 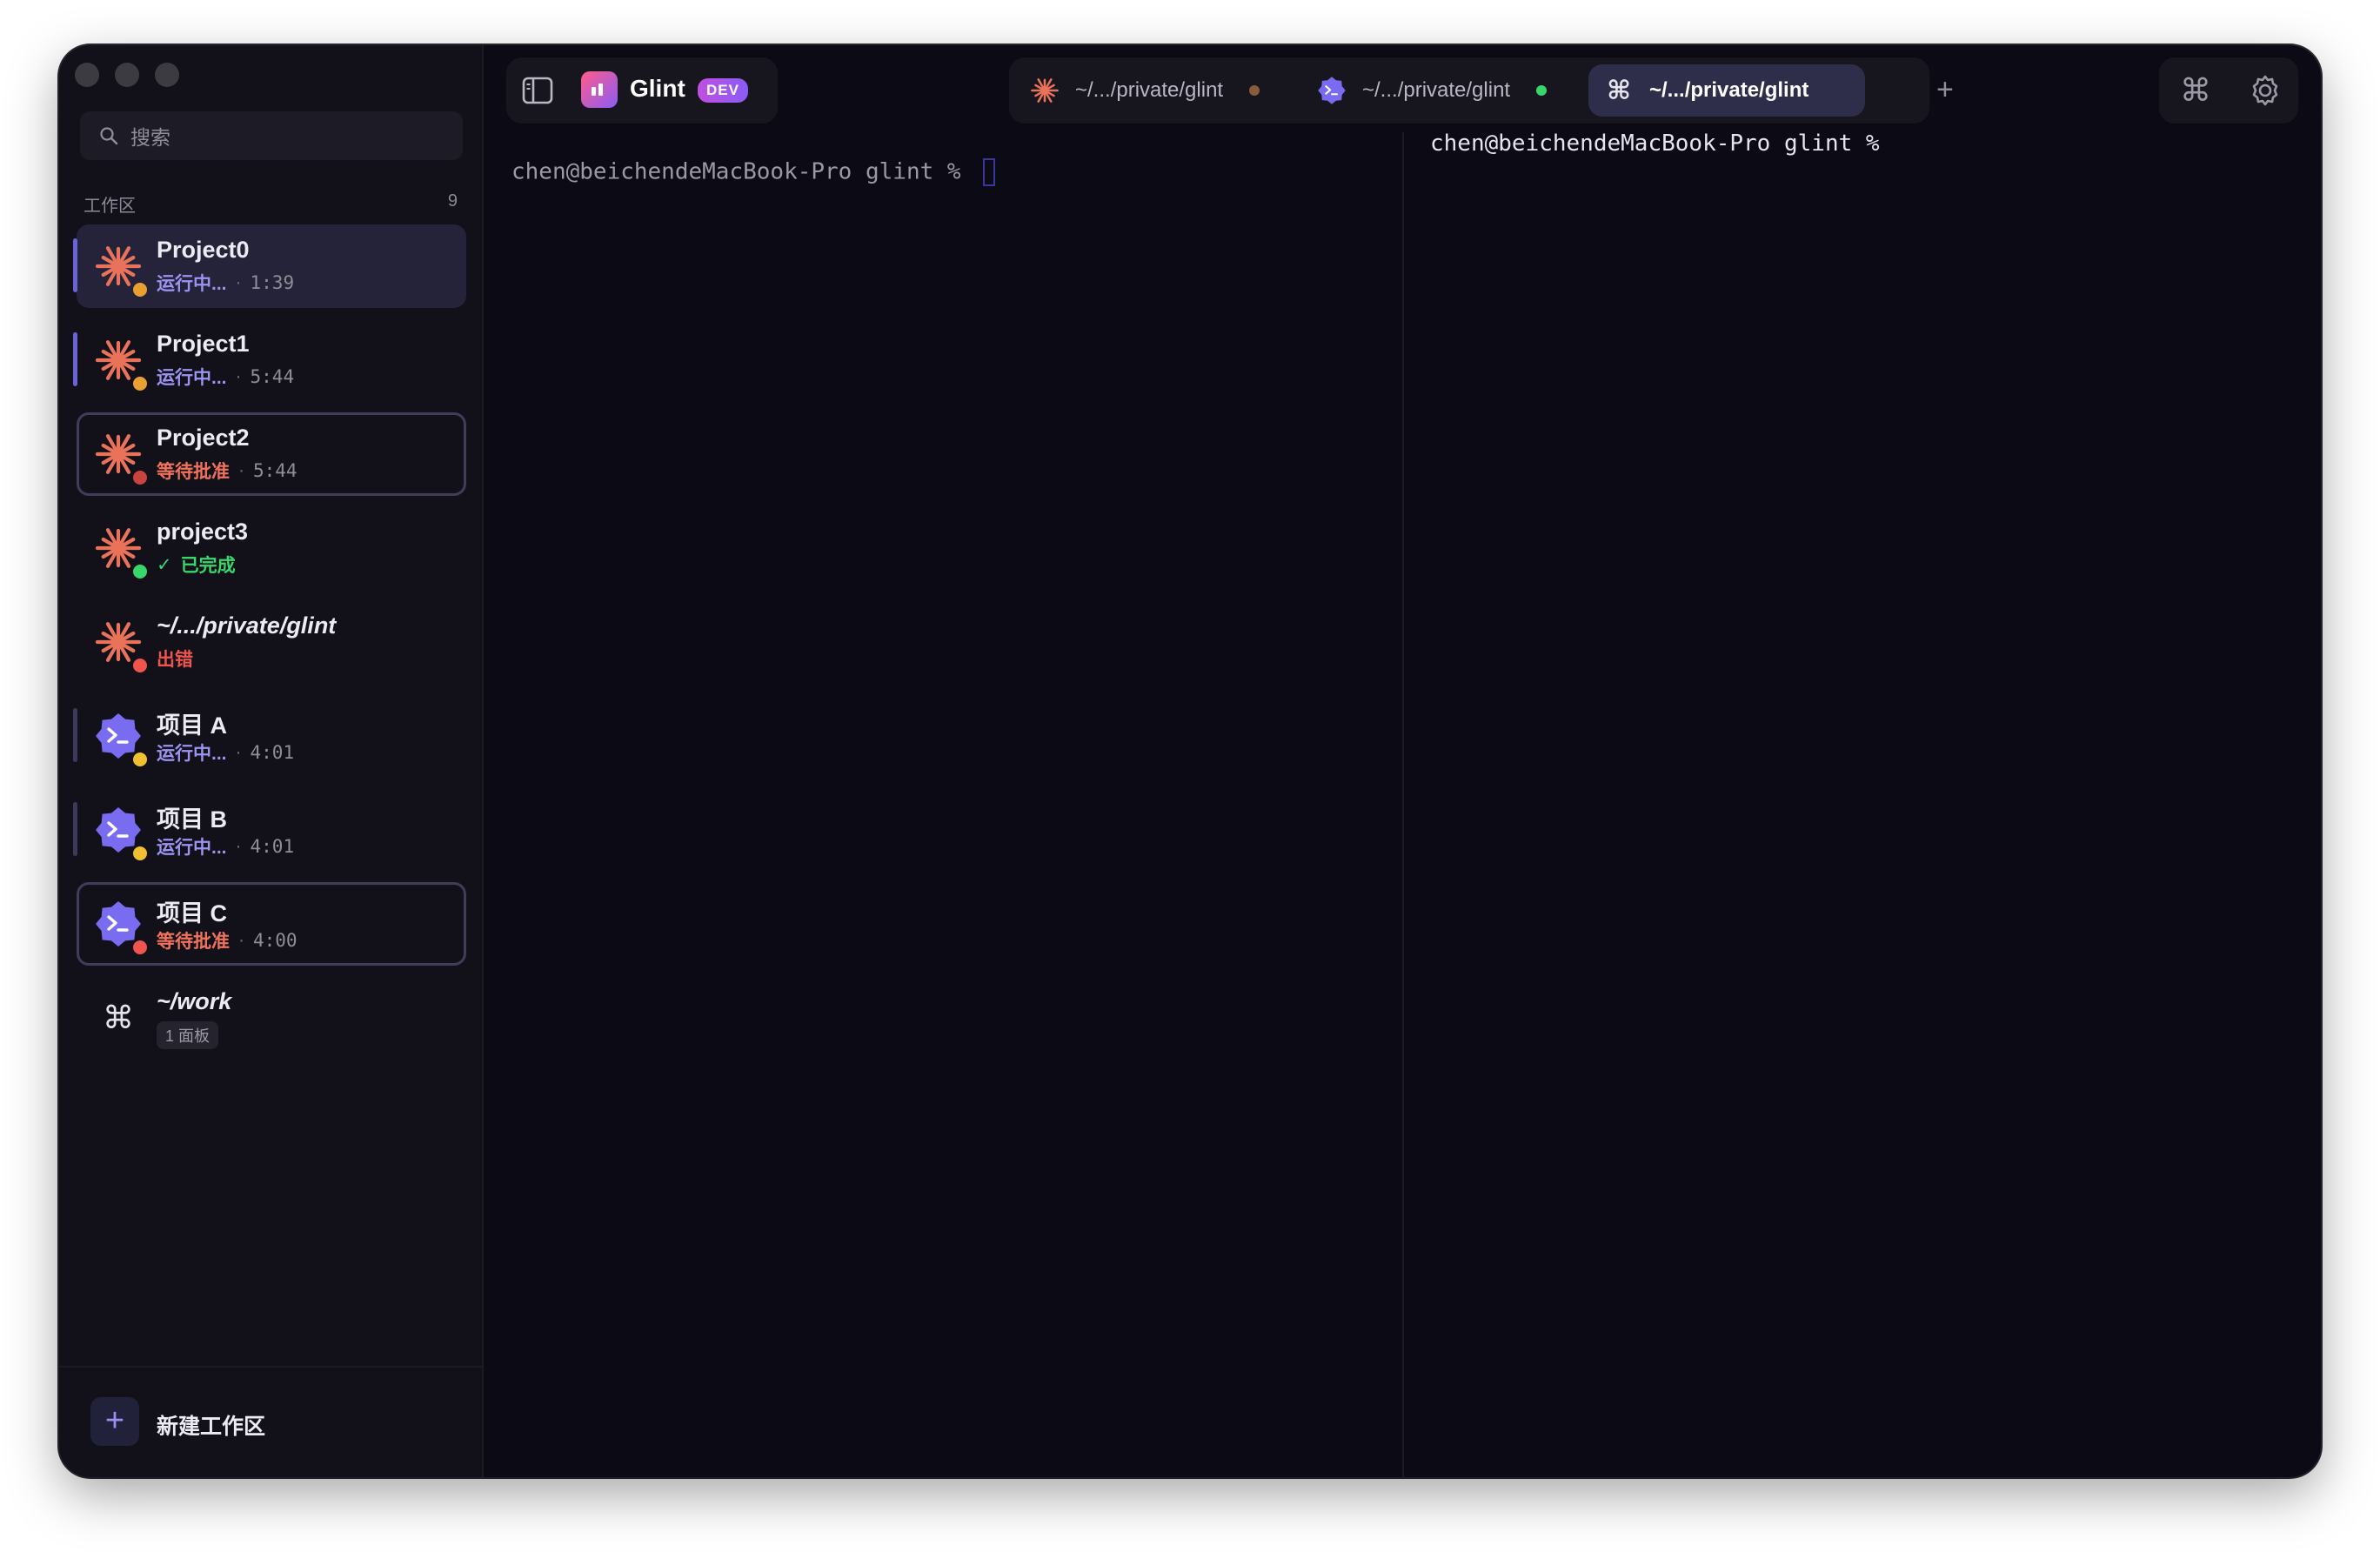 I want to click on workspace-meta: 运行中... · 1:39, so click(x=225, y=283).